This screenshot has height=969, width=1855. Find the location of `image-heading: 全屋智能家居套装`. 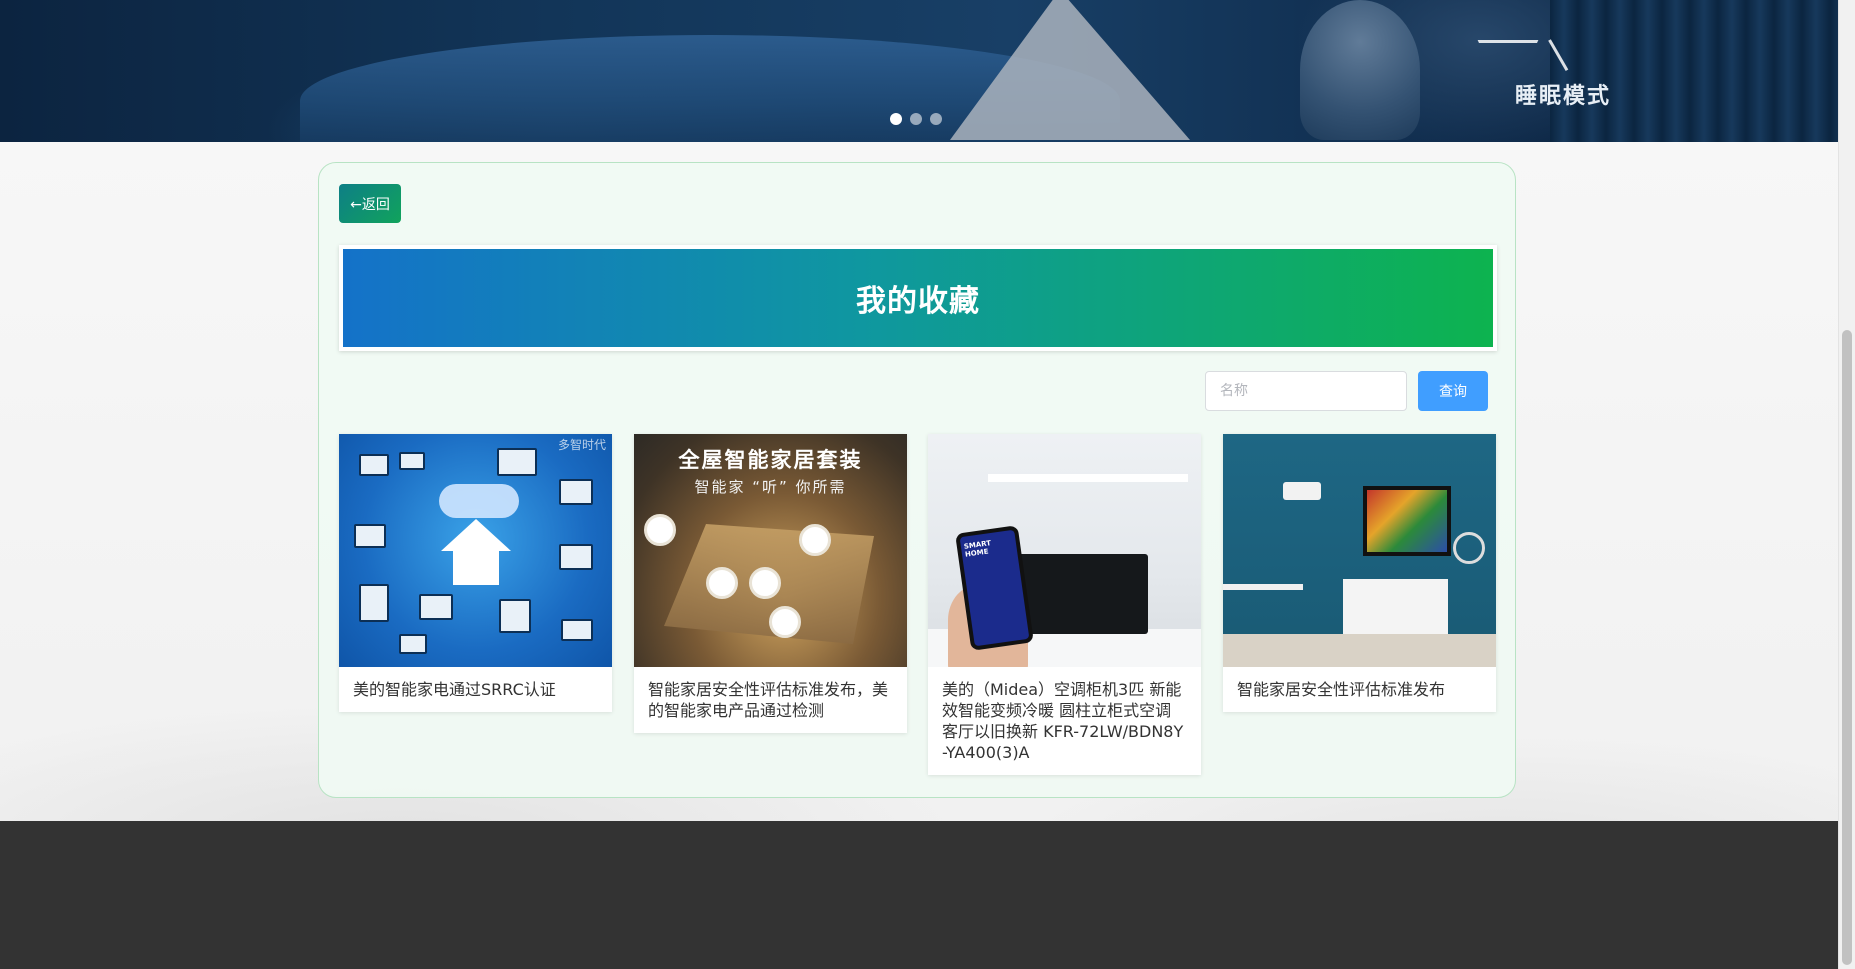

image-heading: 全屋智能家居套装 is located at coordinates (770, 460).